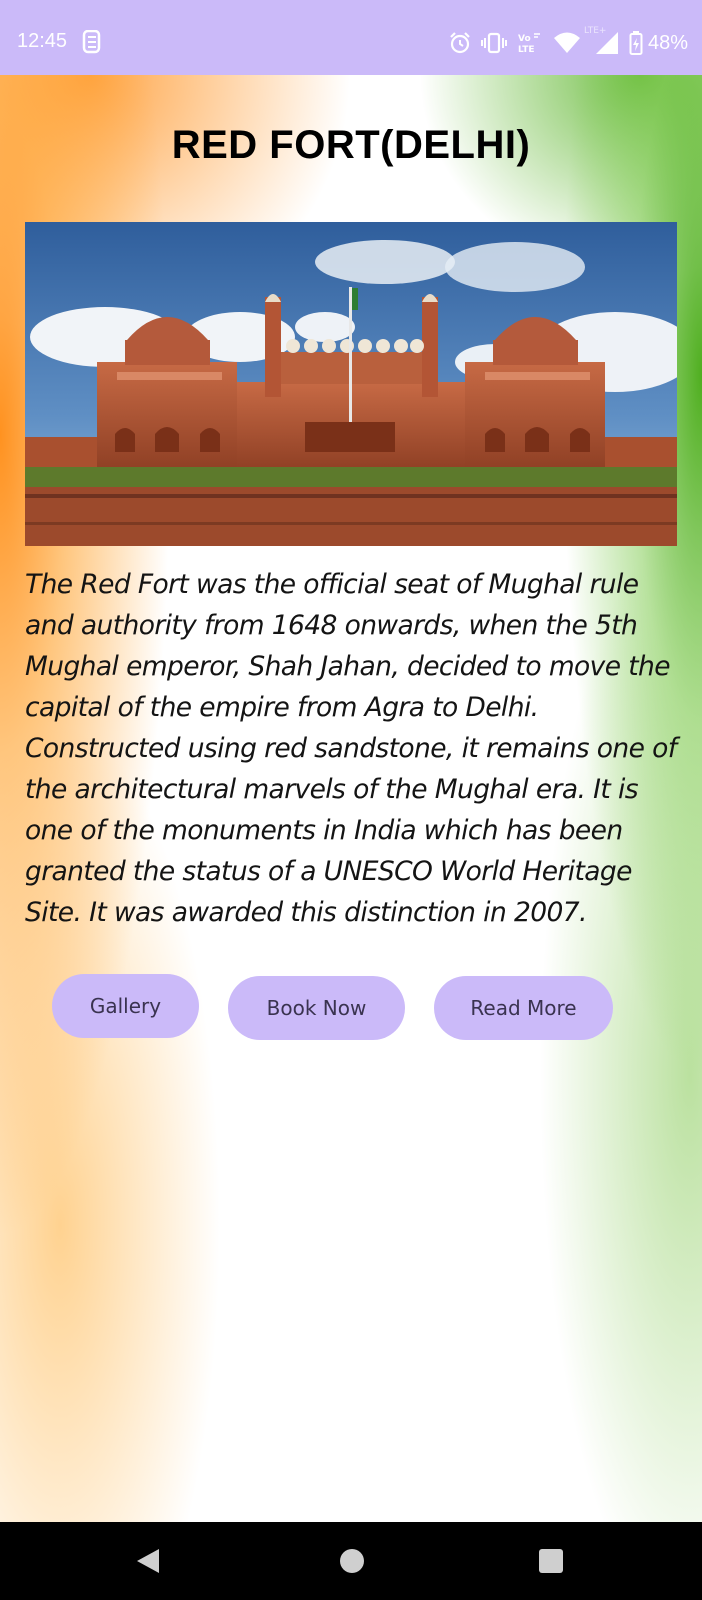 The height and width of the screenshot is (1600, 702). Describe the element at coordinates (316, 1008) in the screenshot. I see `book-now-button: Book Now` at that location.